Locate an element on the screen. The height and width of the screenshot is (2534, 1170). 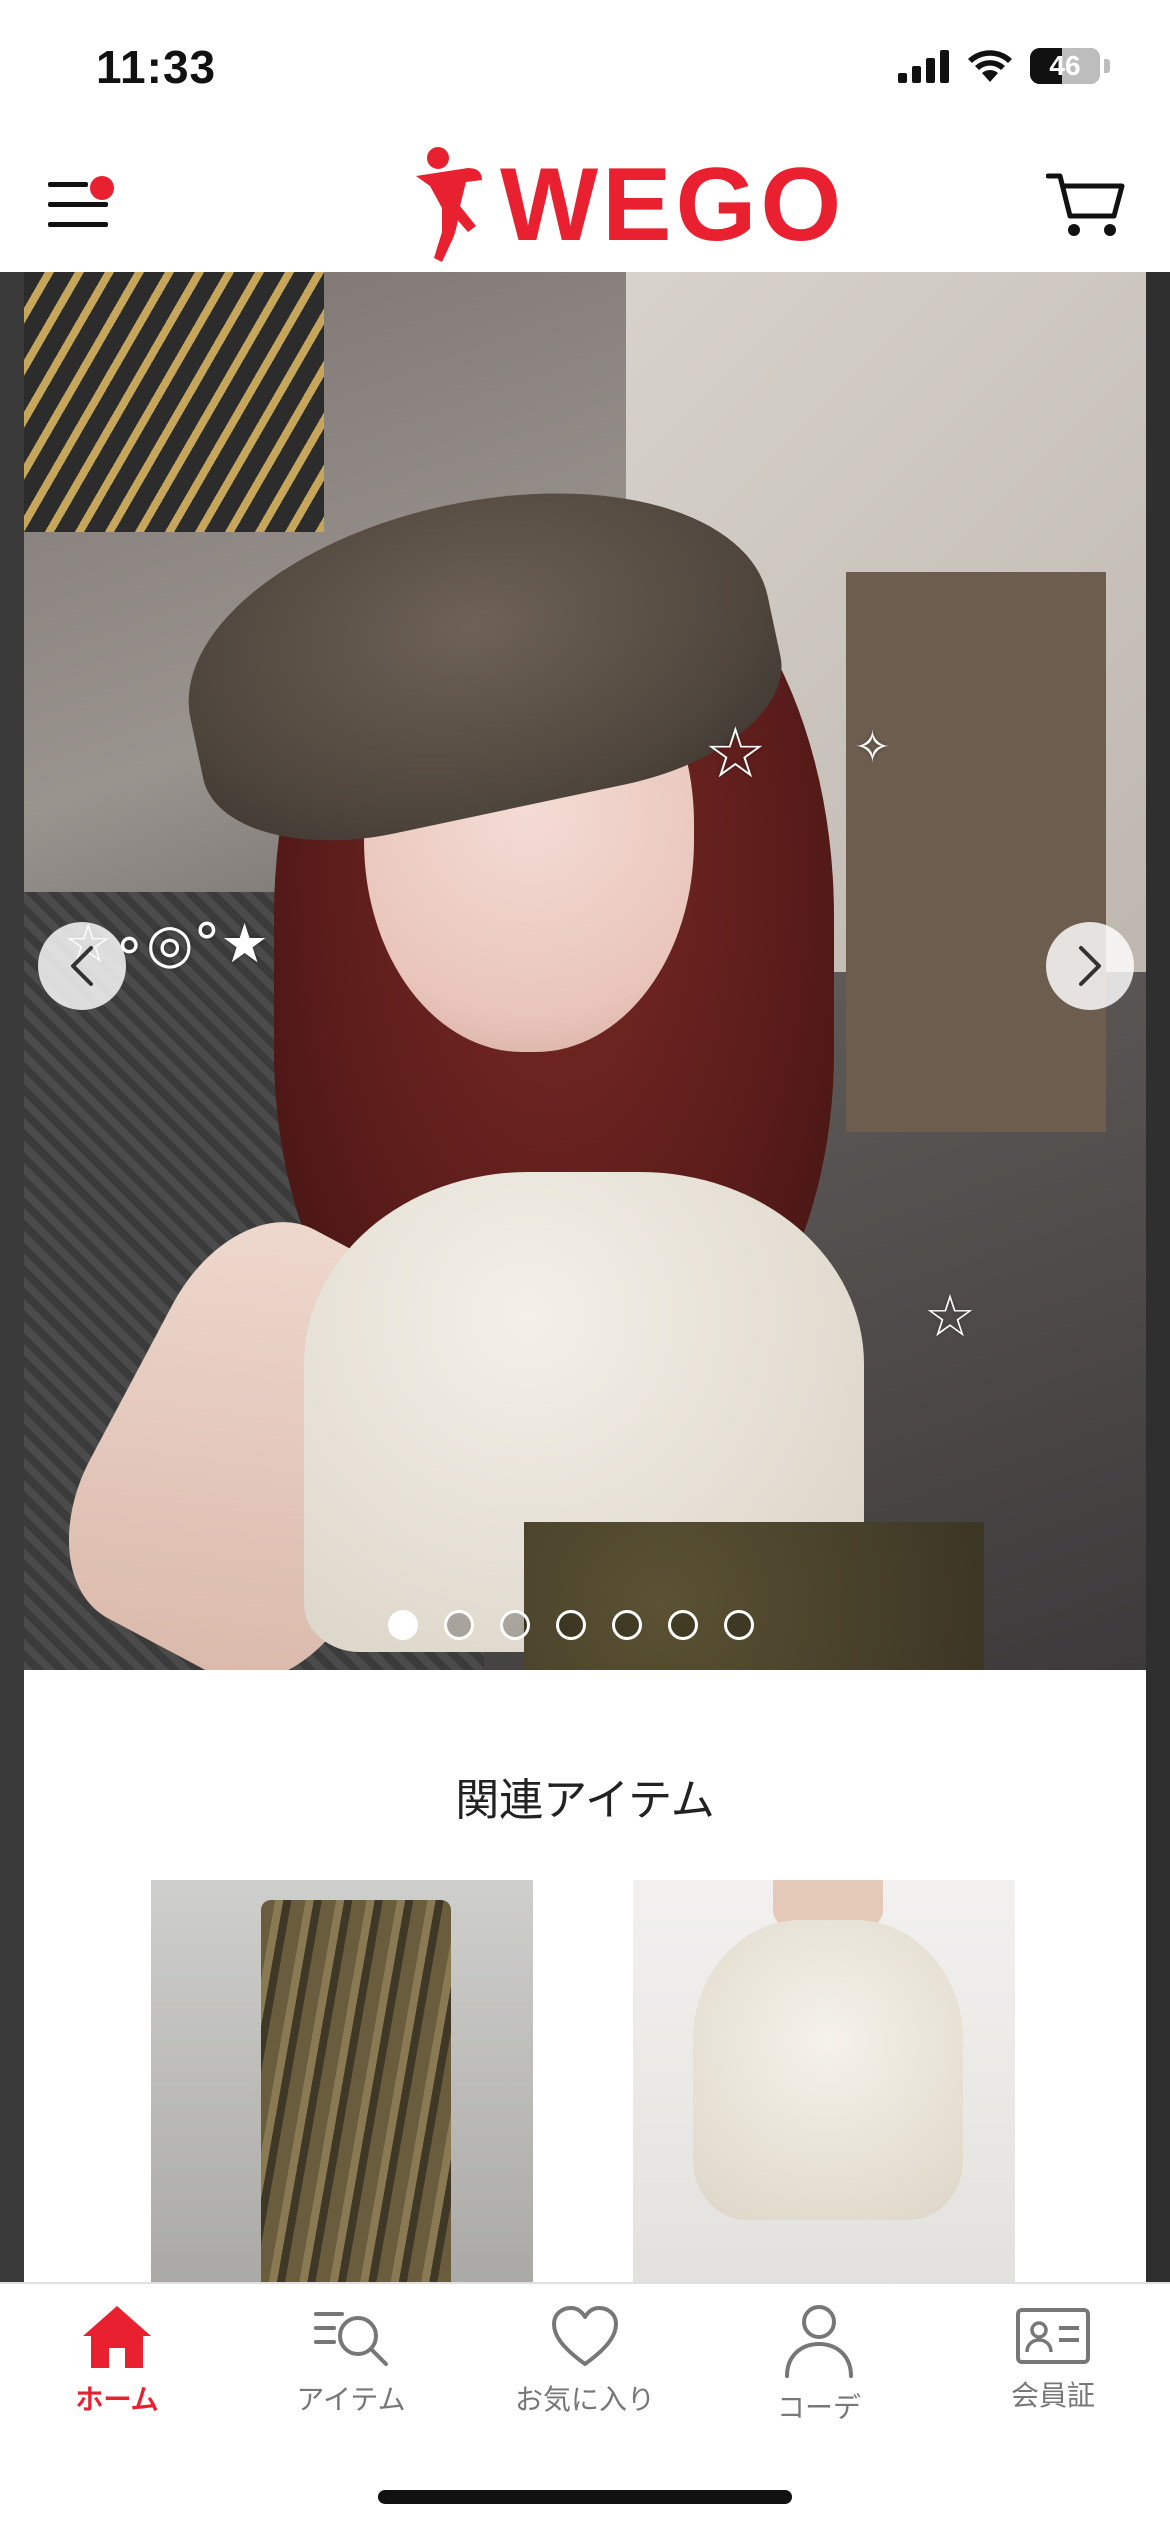
prev-card-peek is located at coordinates (12, 1277).